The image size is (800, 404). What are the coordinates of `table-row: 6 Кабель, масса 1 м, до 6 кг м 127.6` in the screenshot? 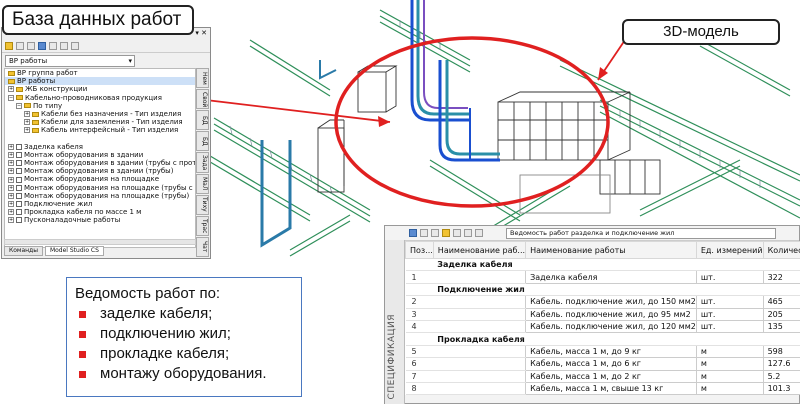 It's located at (602, 364).